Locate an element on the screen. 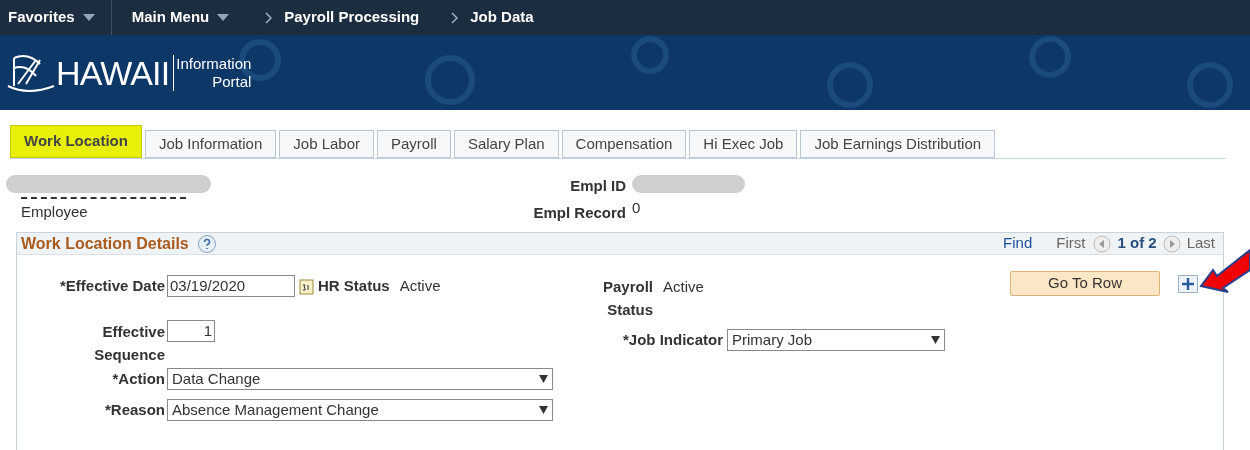  find-link: Find is located at coordinates (1018, 243).